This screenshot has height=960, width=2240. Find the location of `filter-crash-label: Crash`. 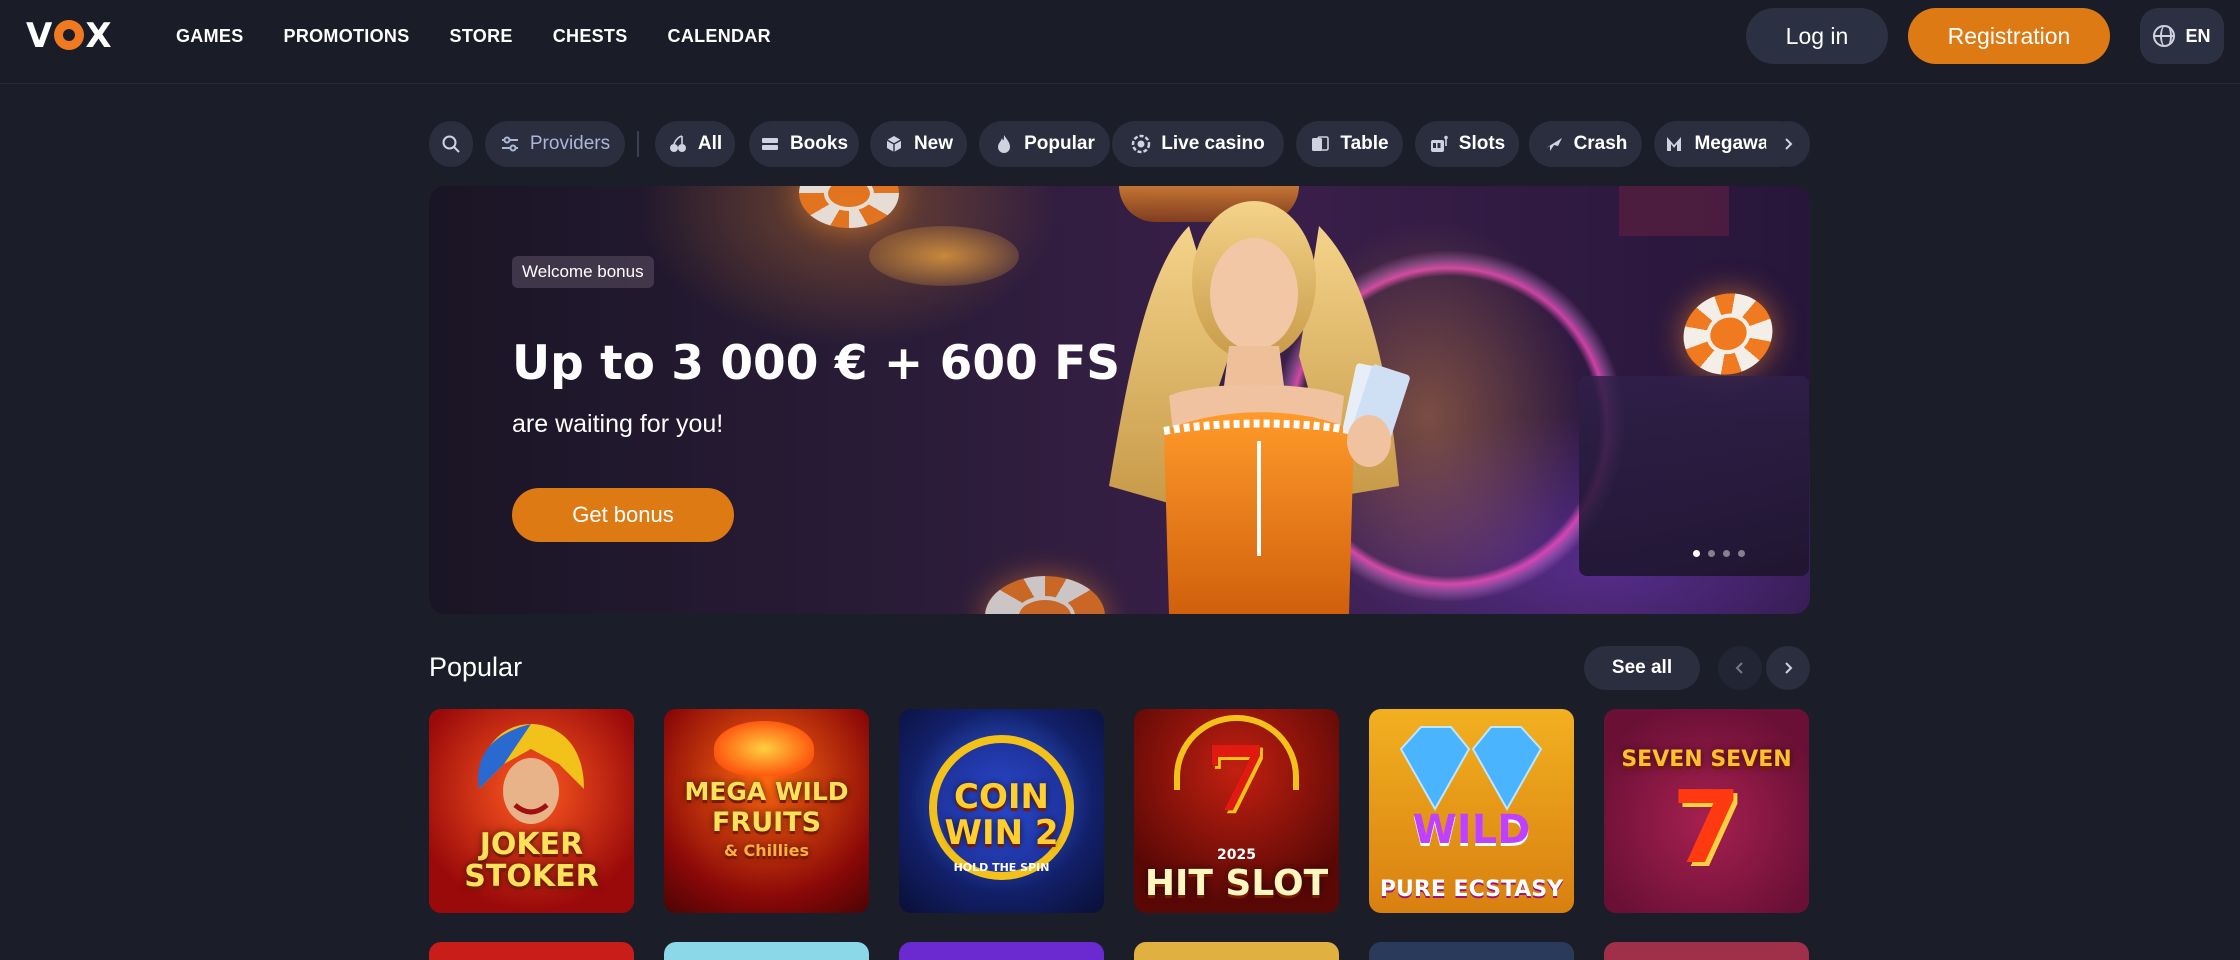

filter-crash-label: Crash is located at coordinates (1600, 143).